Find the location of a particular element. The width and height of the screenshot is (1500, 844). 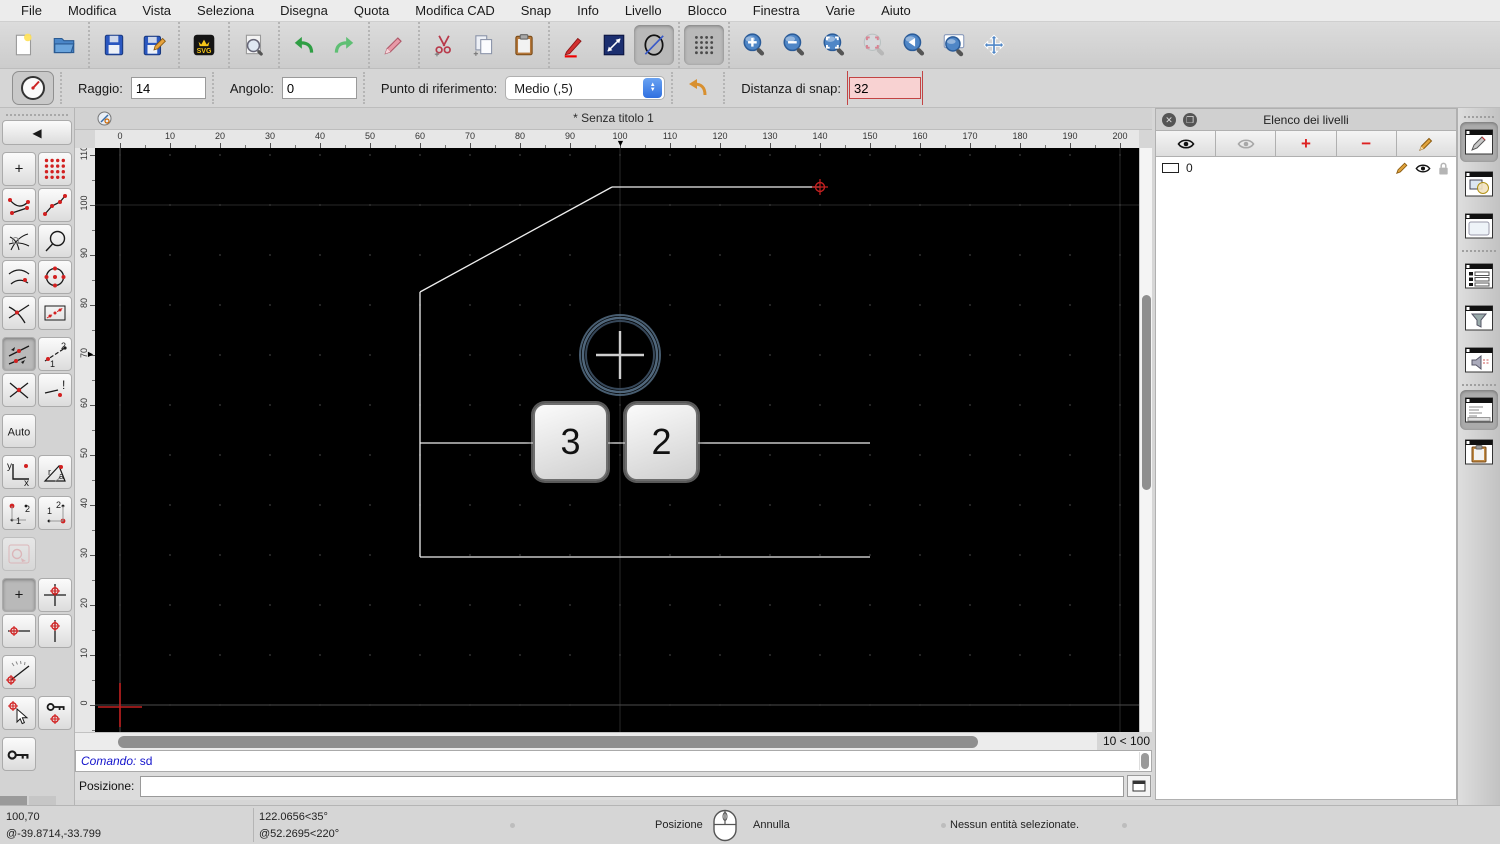

posizione-input is located at coordinates (632, 786).